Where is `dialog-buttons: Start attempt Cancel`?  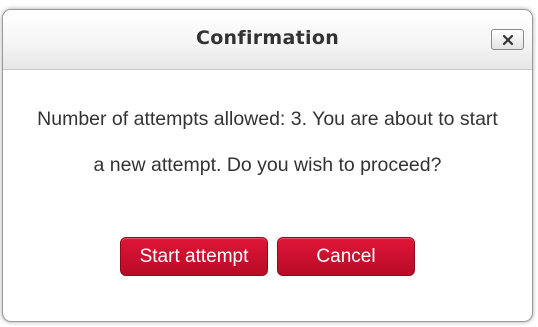
dialog-buttons: Start attempt Cancel is located at coordinates (267, 256).